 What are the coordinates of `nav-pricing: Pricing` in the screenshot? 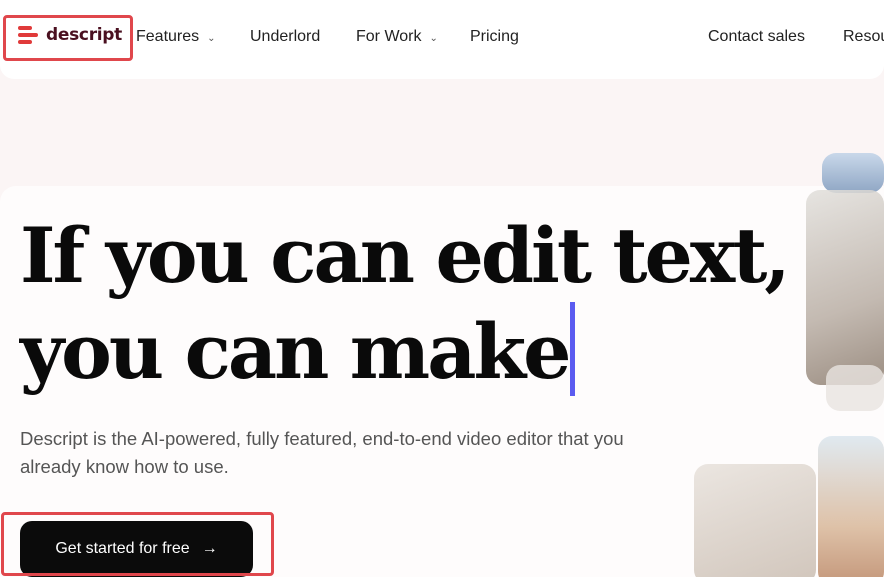 It's located at (494, 37).